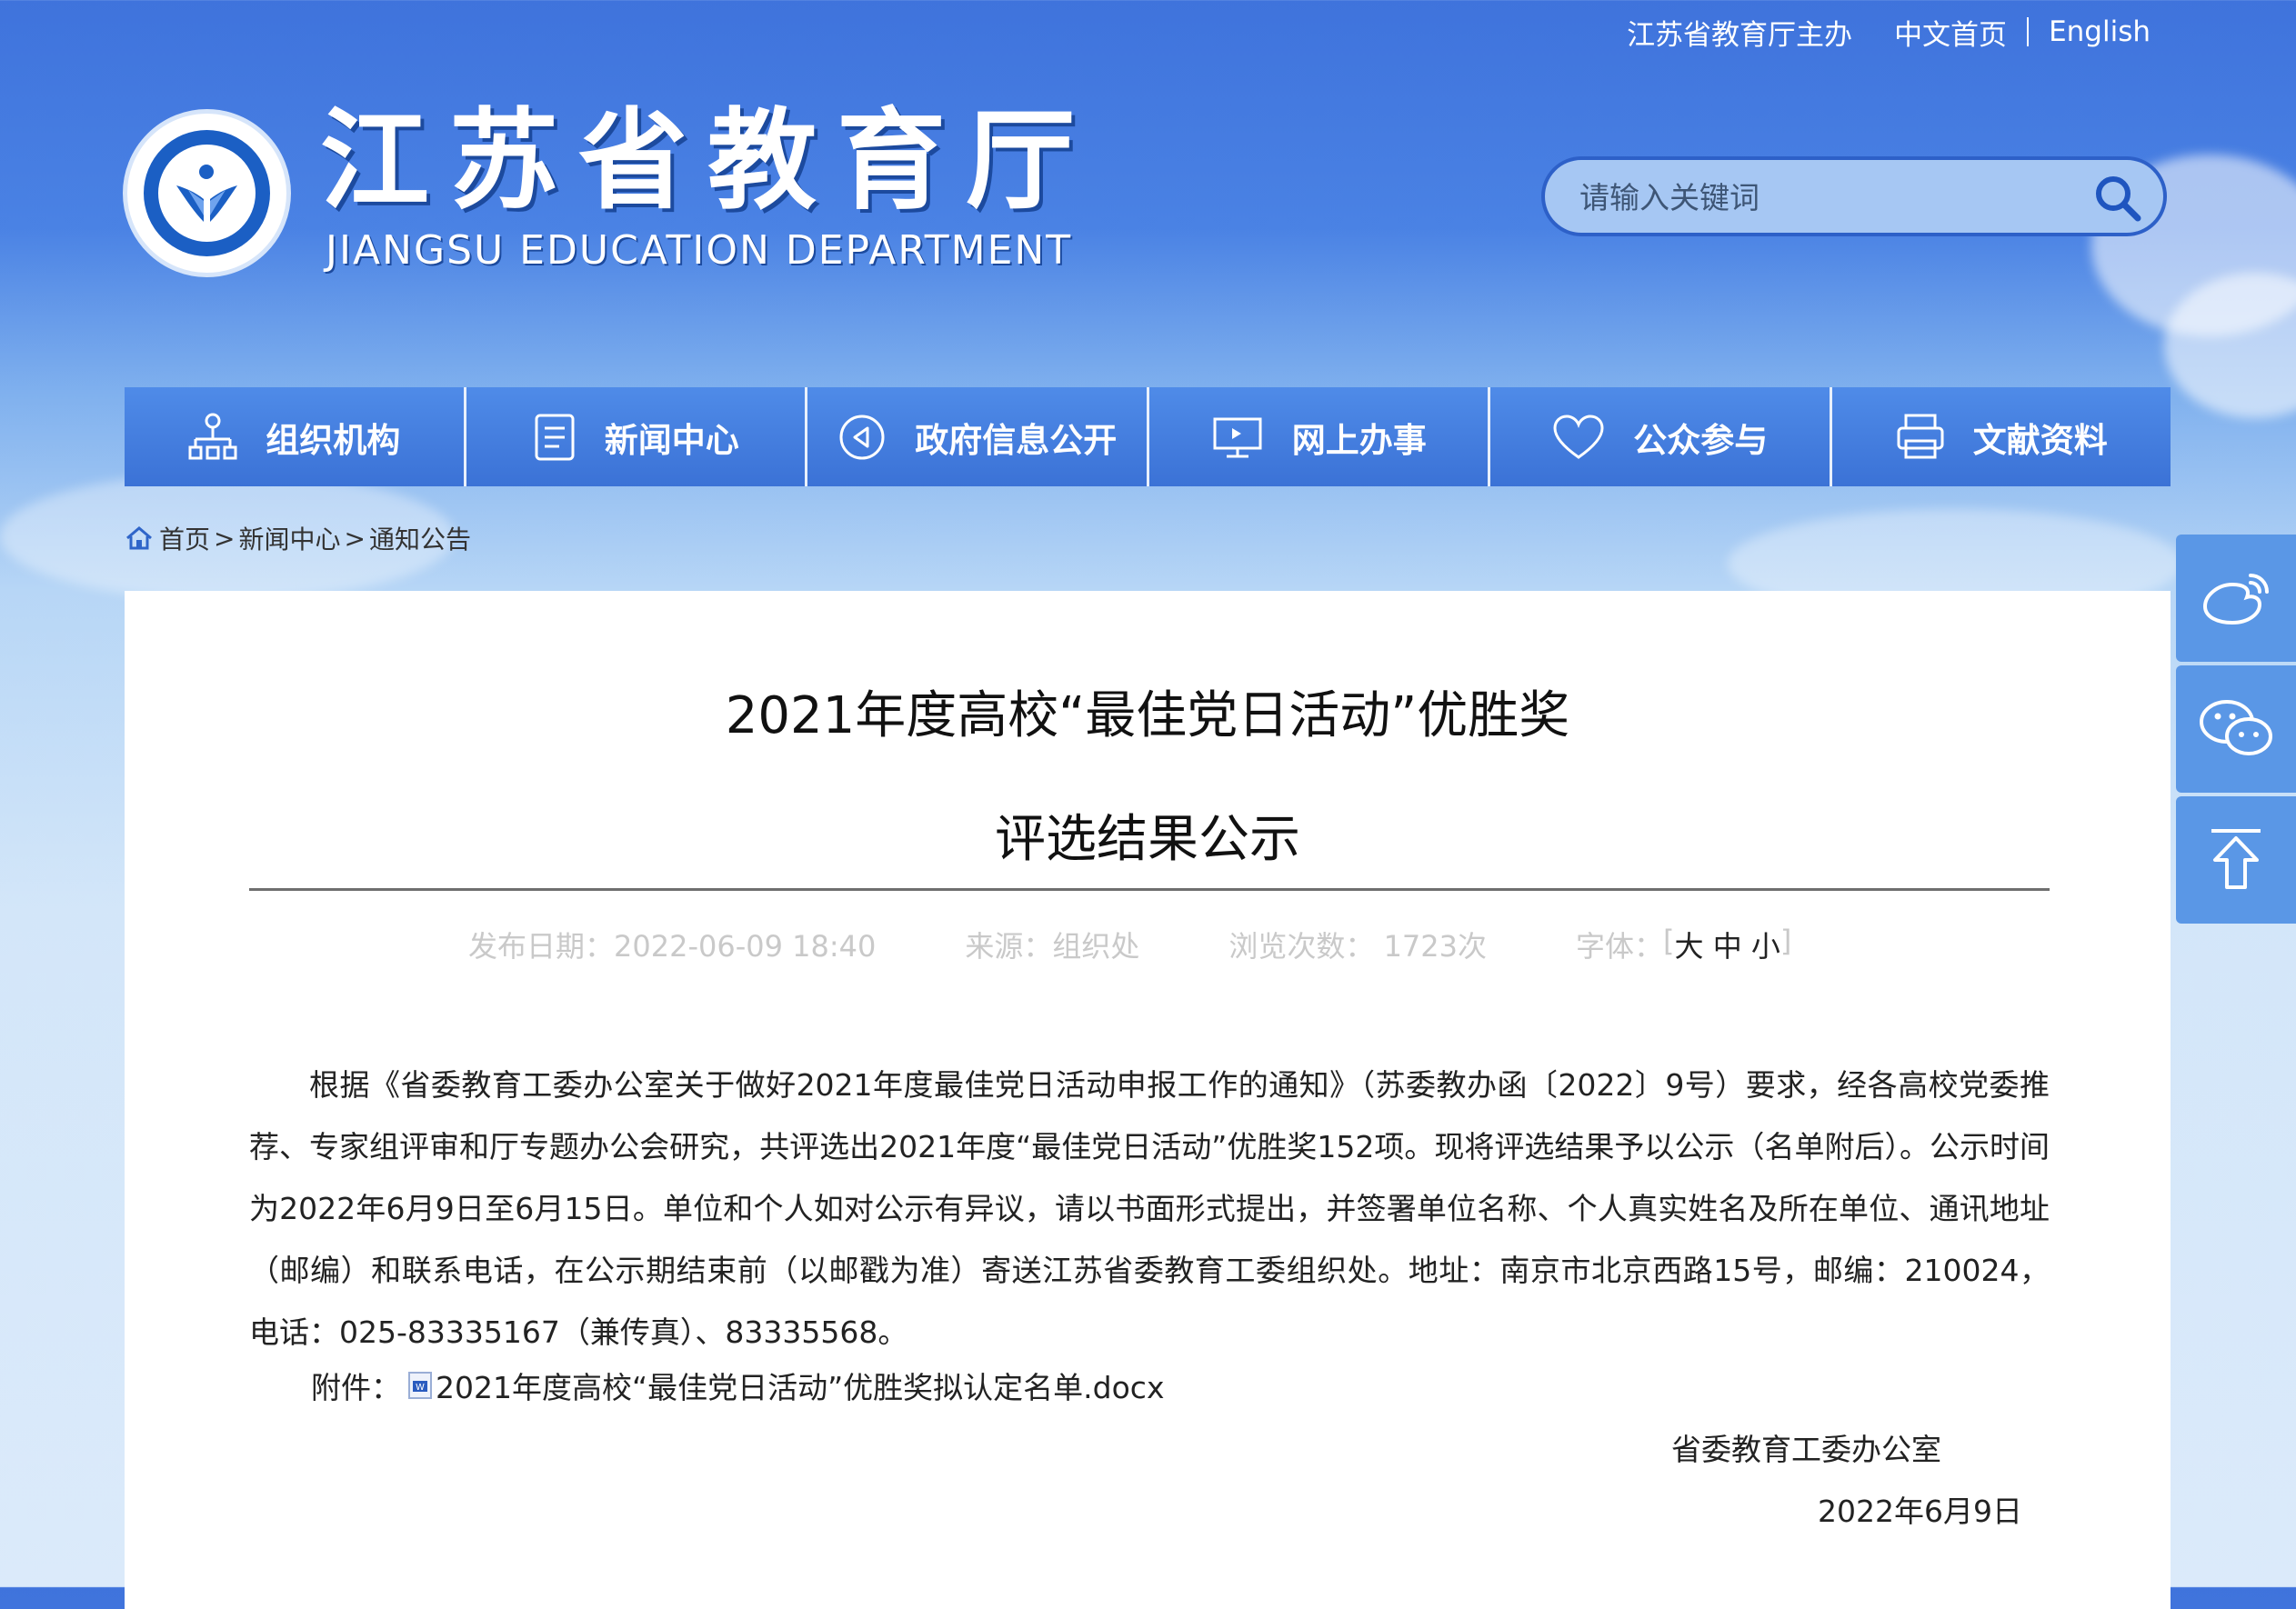 The image size is (2296, 1609). What do you see at coordinates (1690, 945) in the screenshot?
I see `font-size-large: 大` at bounding box center [1690, 945].